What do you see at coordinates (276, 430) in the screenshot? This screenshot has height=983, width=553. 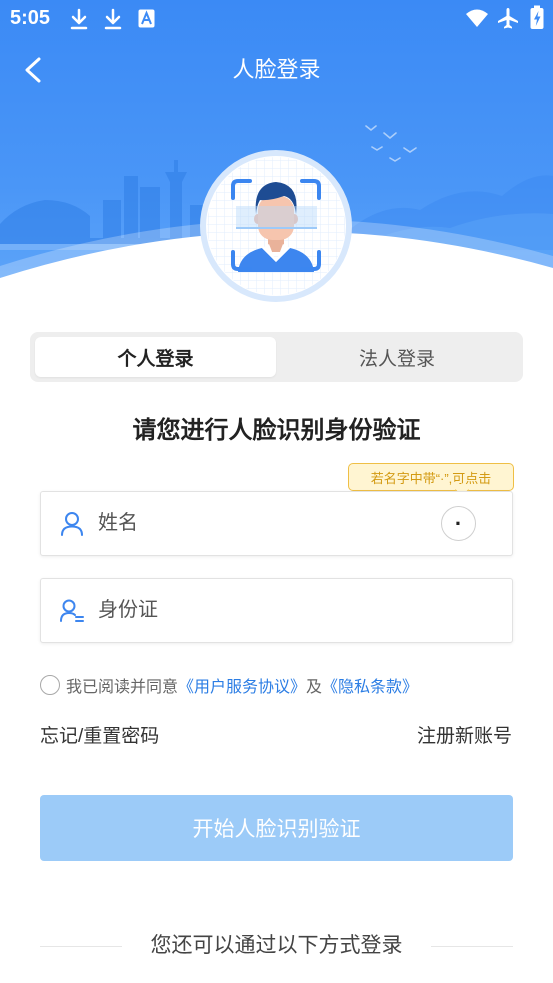 I see `instruction-heading: 请您进行人脸识别身份验证` at bounding box center [276, 430].